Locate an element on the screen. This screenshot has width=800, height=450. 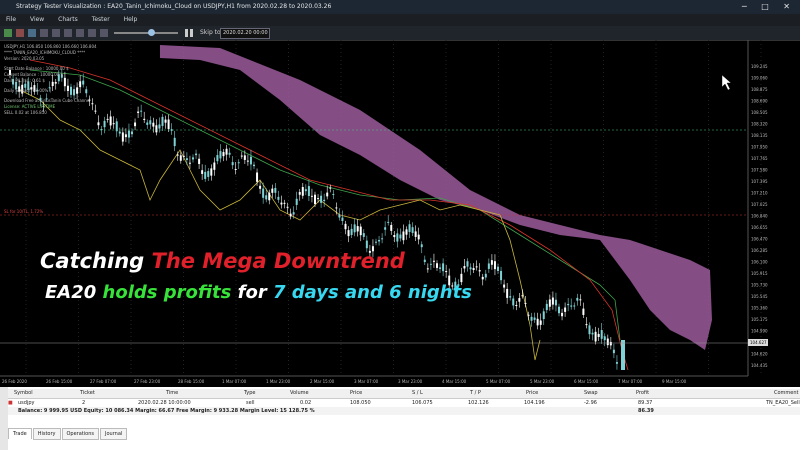
tab-trade: Trade is located at coordinates (20, 433).